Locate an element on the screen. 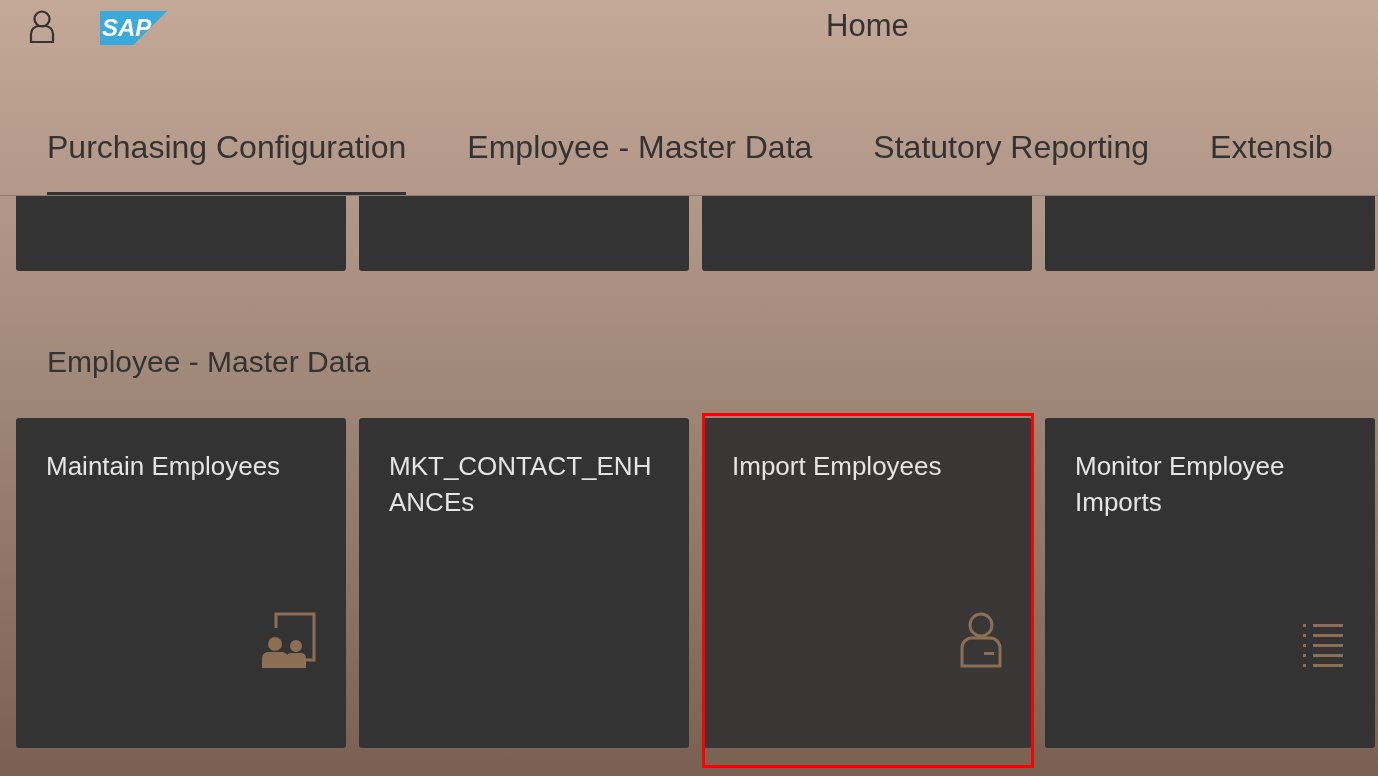 The width and height of the screenshot is (1378, 776). tile: Import Employees is located at coordinates (867, 583).